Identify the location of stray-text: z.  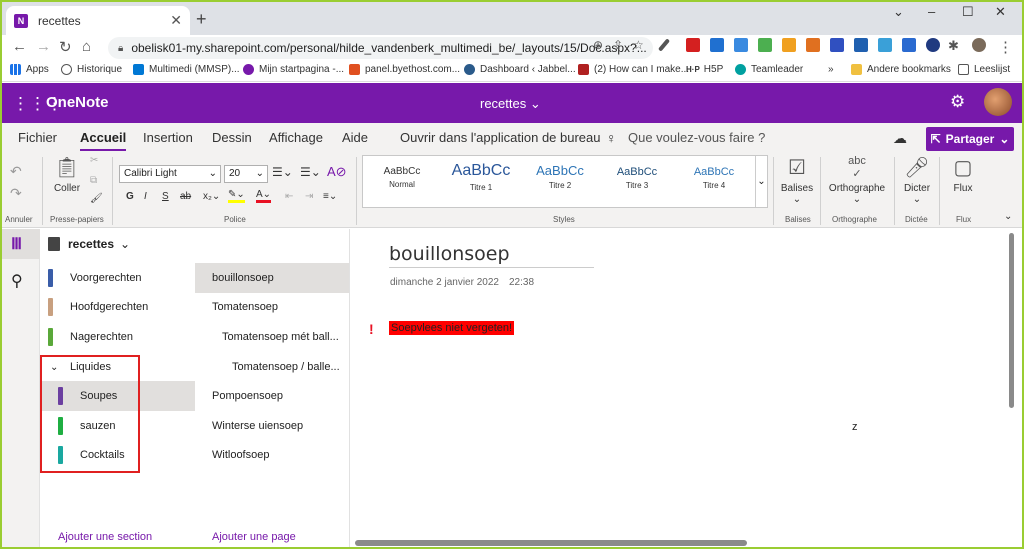
(855, 427).